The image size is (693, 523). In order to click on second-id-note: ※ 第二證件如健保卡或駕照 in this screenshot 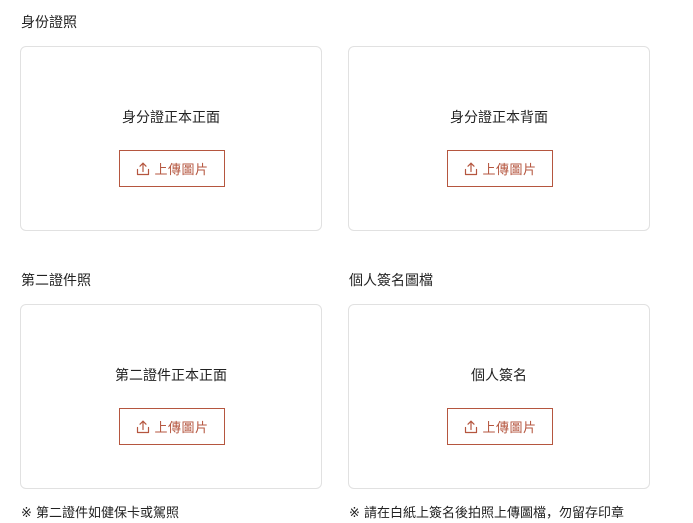, I will do `click(100, 513)`.